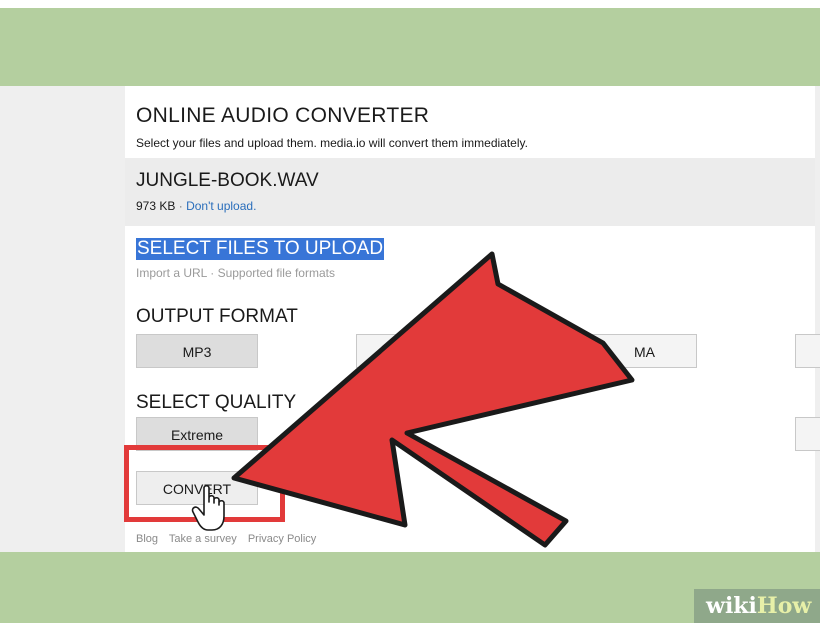  What do you see at coordinates (731, 606) in the screenshot?
I see `watermark-wiki: wiki` at bounding box center [731, 606].